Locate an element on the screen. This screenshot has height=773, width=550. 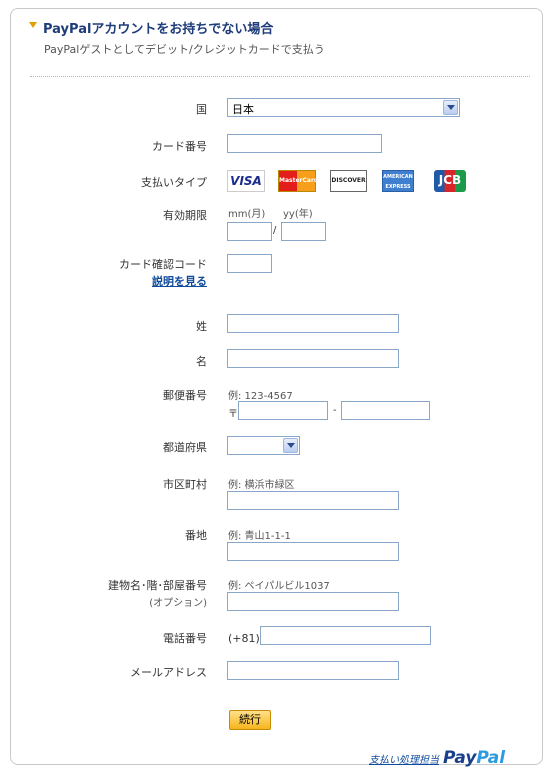
expiry-year-hint: yy(年) is located at coordinates (298, 214).